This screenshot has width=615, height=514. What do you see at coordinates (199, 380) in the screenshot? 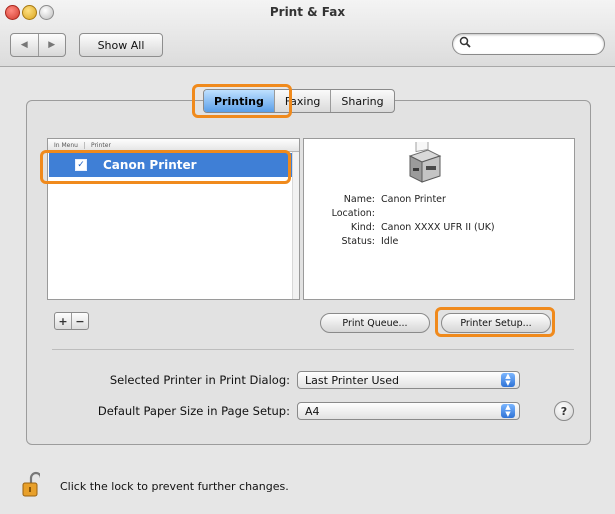
I see `selected-printer-label: Selected Printer in Print Dialog:` at bounding box center [199, 380].